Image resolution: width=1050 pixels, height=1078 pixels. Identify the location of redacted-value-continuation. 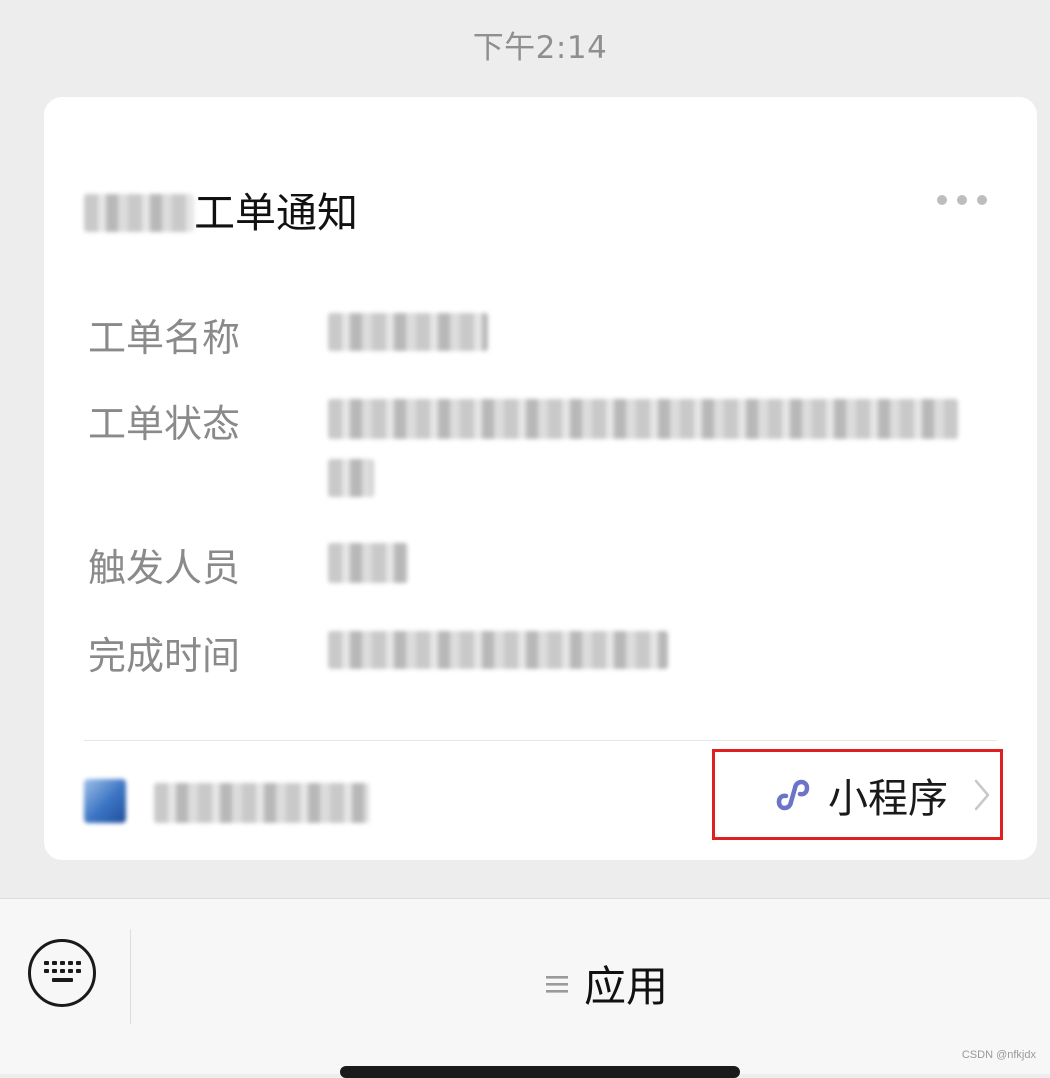
(351, 478).